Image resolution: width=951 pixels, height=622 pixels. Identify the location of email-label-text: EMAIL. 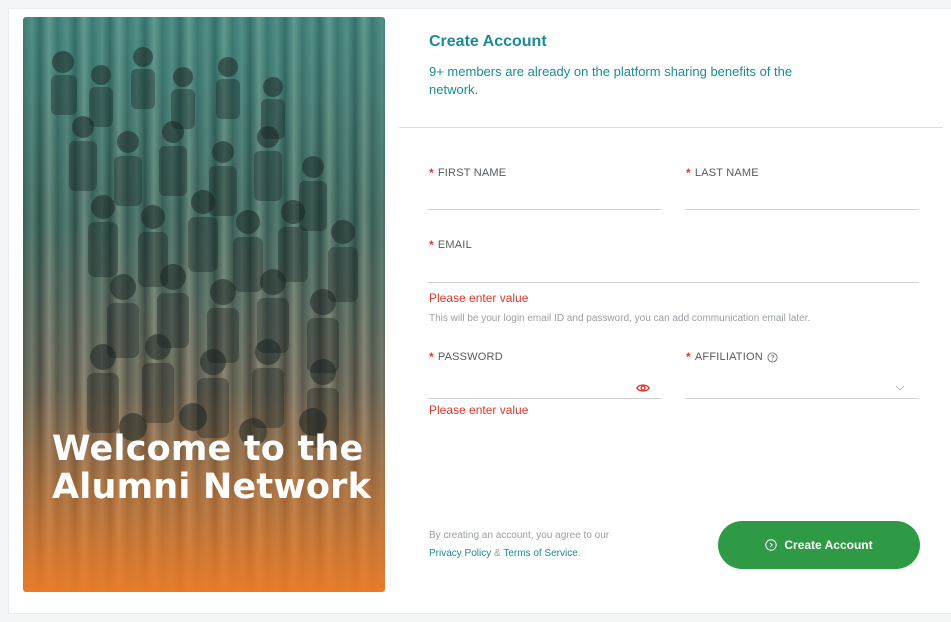
(454, 245).